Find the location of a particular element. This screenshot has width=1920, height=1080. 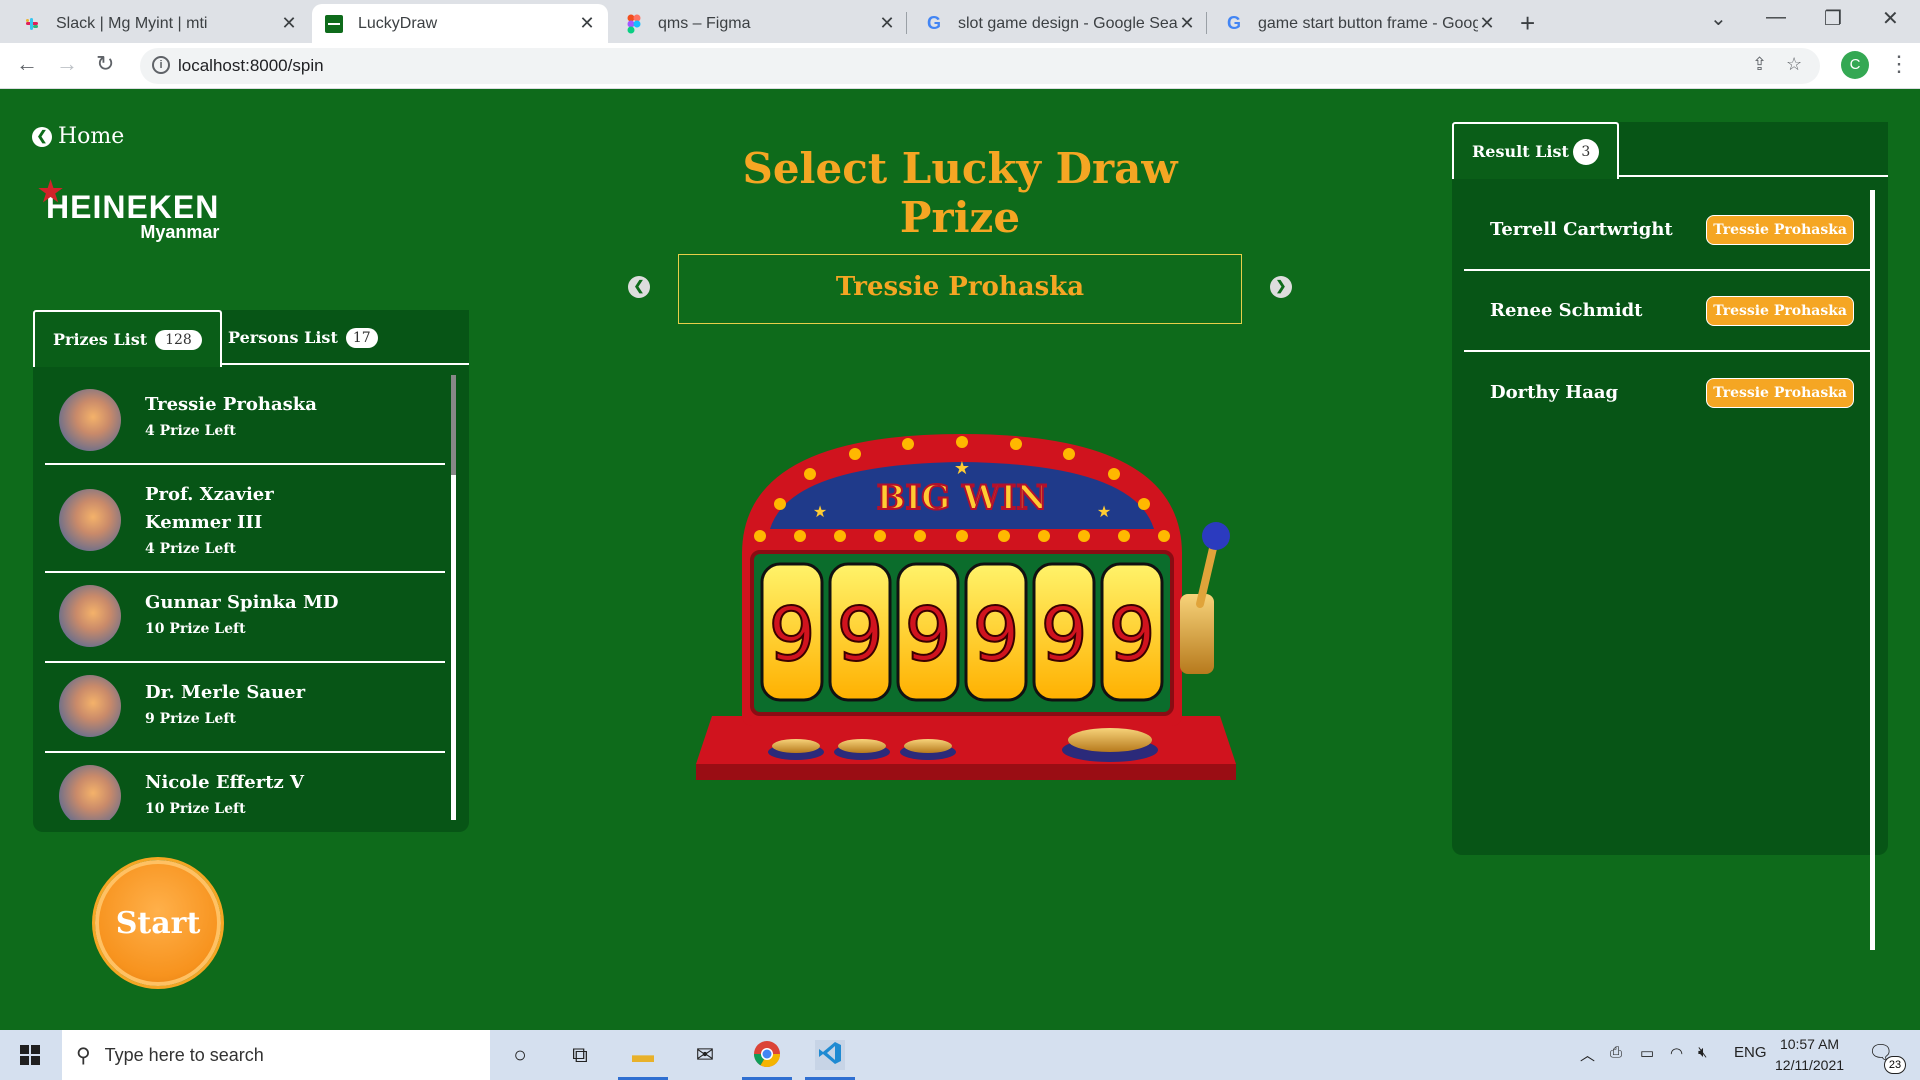

bookmark-star-icon: ☆ is located at coordinates (1794, 64).